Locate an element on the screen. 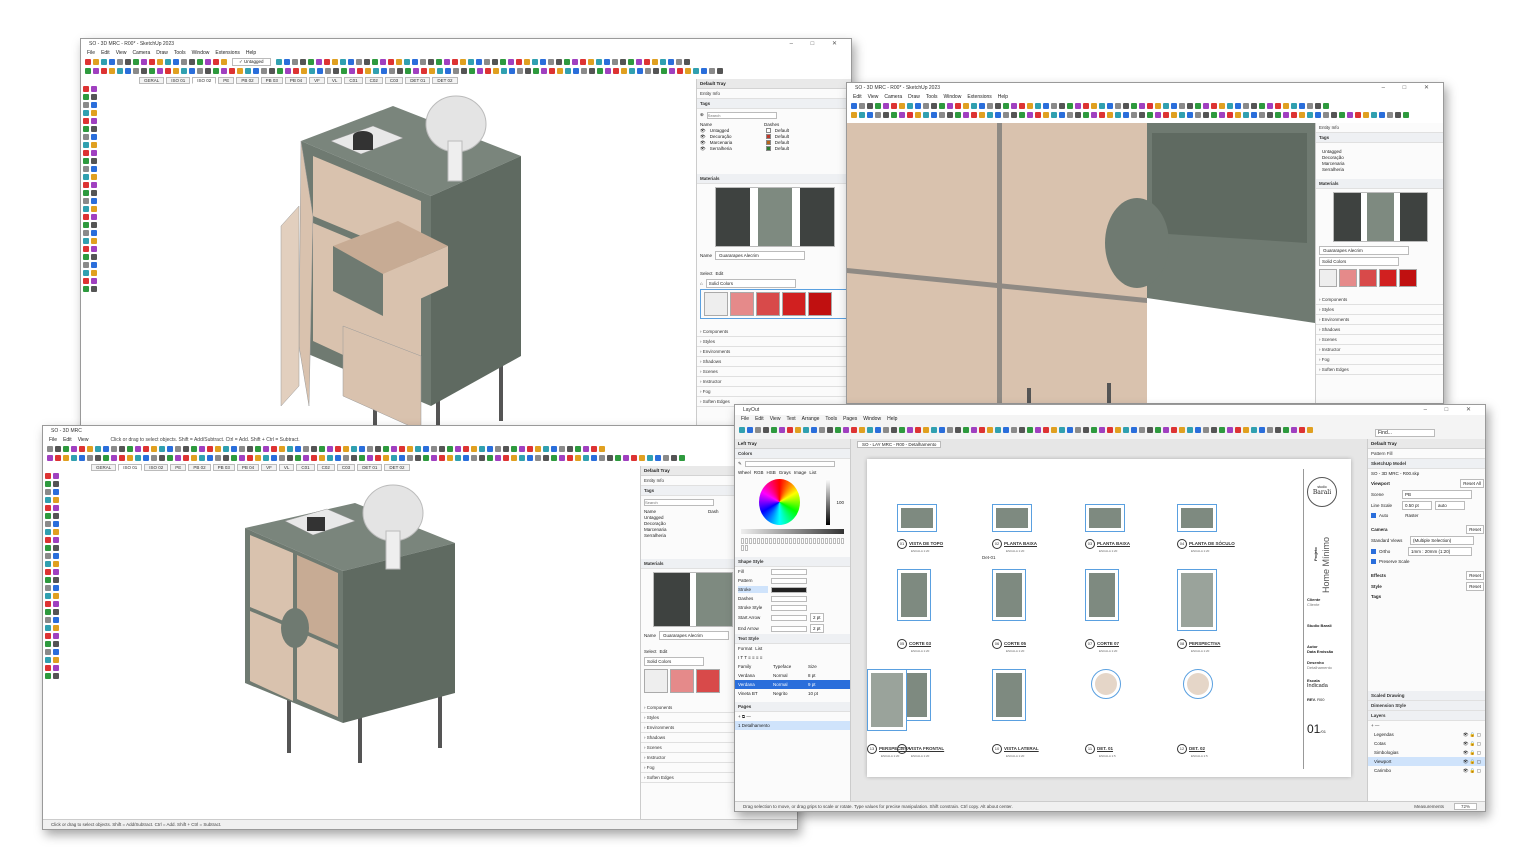 This screenshot has height=864, width=1536. ortho-checkbox is located at coordinates (1373, 551).